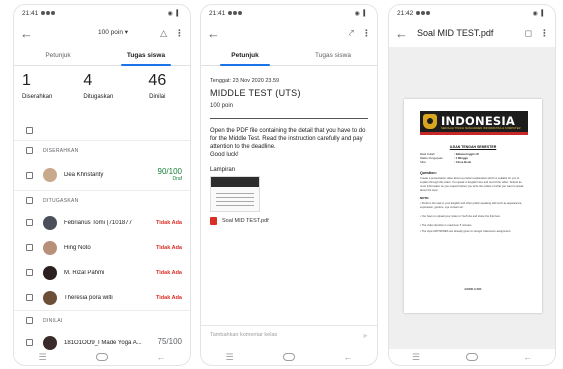 The height and width of the screenshot is (369, 563). What do you see at coordinates (88, 80) in the screenshot?
I see `stat-value: 4` at bounding box center [88, 80].